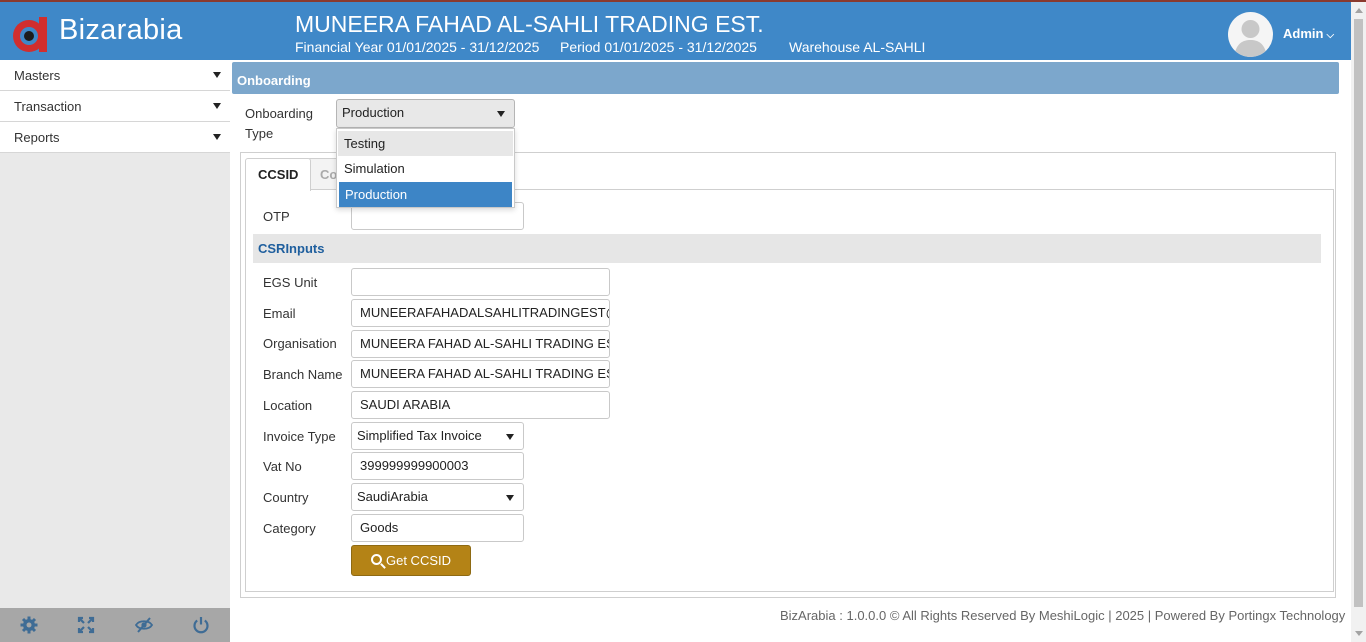  Describe the element at coordinates (480, 313) in the screenshot. I see `email-field: MUNEERAFAHADALSAHLITRADINGEST@gmail.com` at that location.